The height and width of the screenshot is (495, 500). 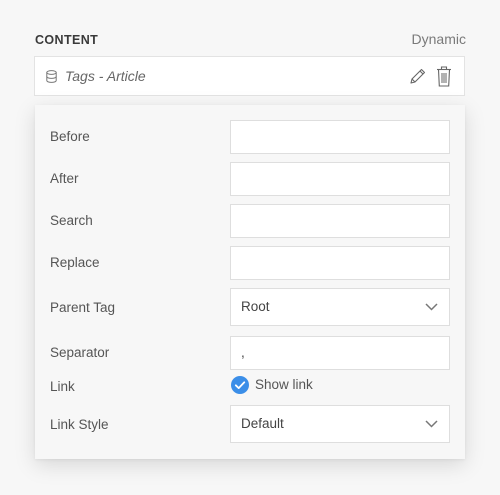 What do you see at coordinates (79, 424) in the screenshot?
I see `link-style-label: Link Style` at bounding box center [79, 424].